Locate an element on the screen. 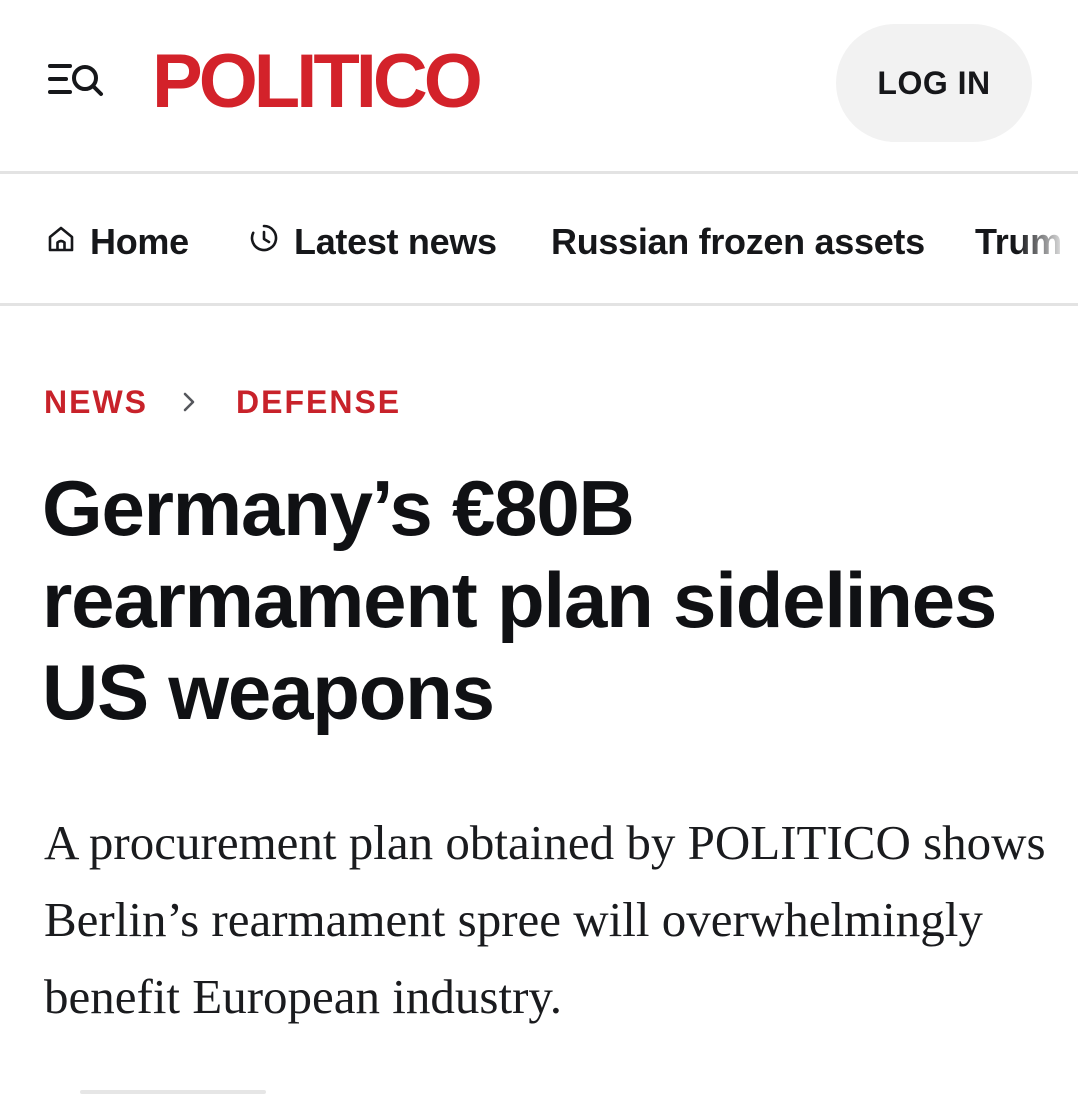 The image size is (1078, 1096). menu-search-icon is located at coordinates (75, 80).